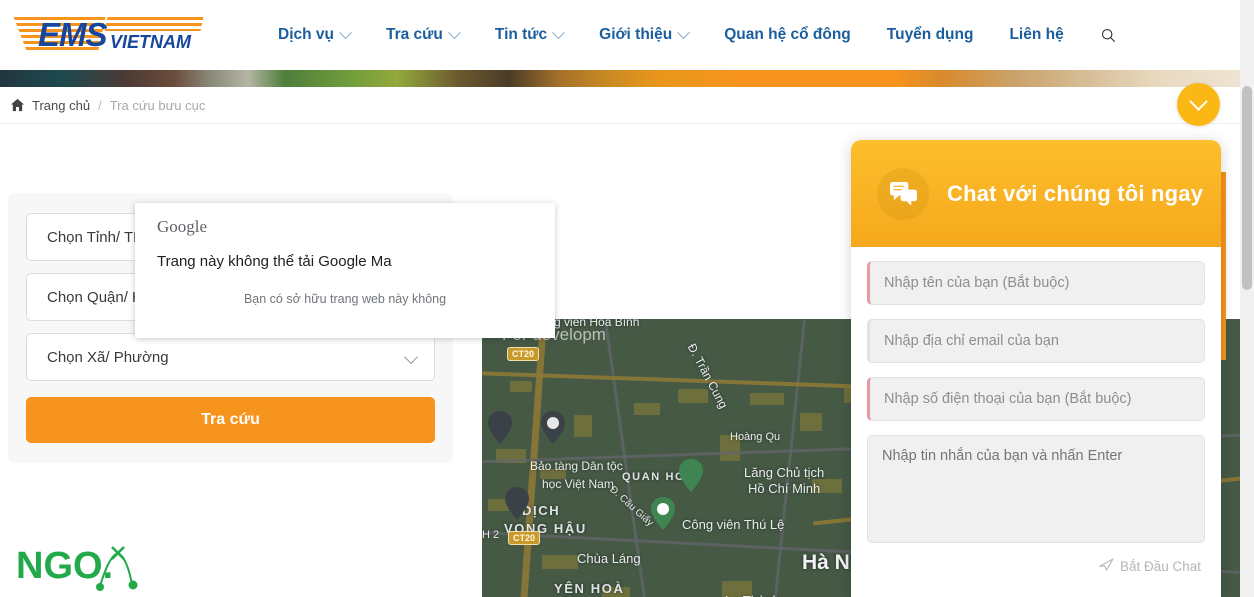  Describe the element at coordinates (491, 535) in the screenshot. I see `map-label: H 2` at that location.